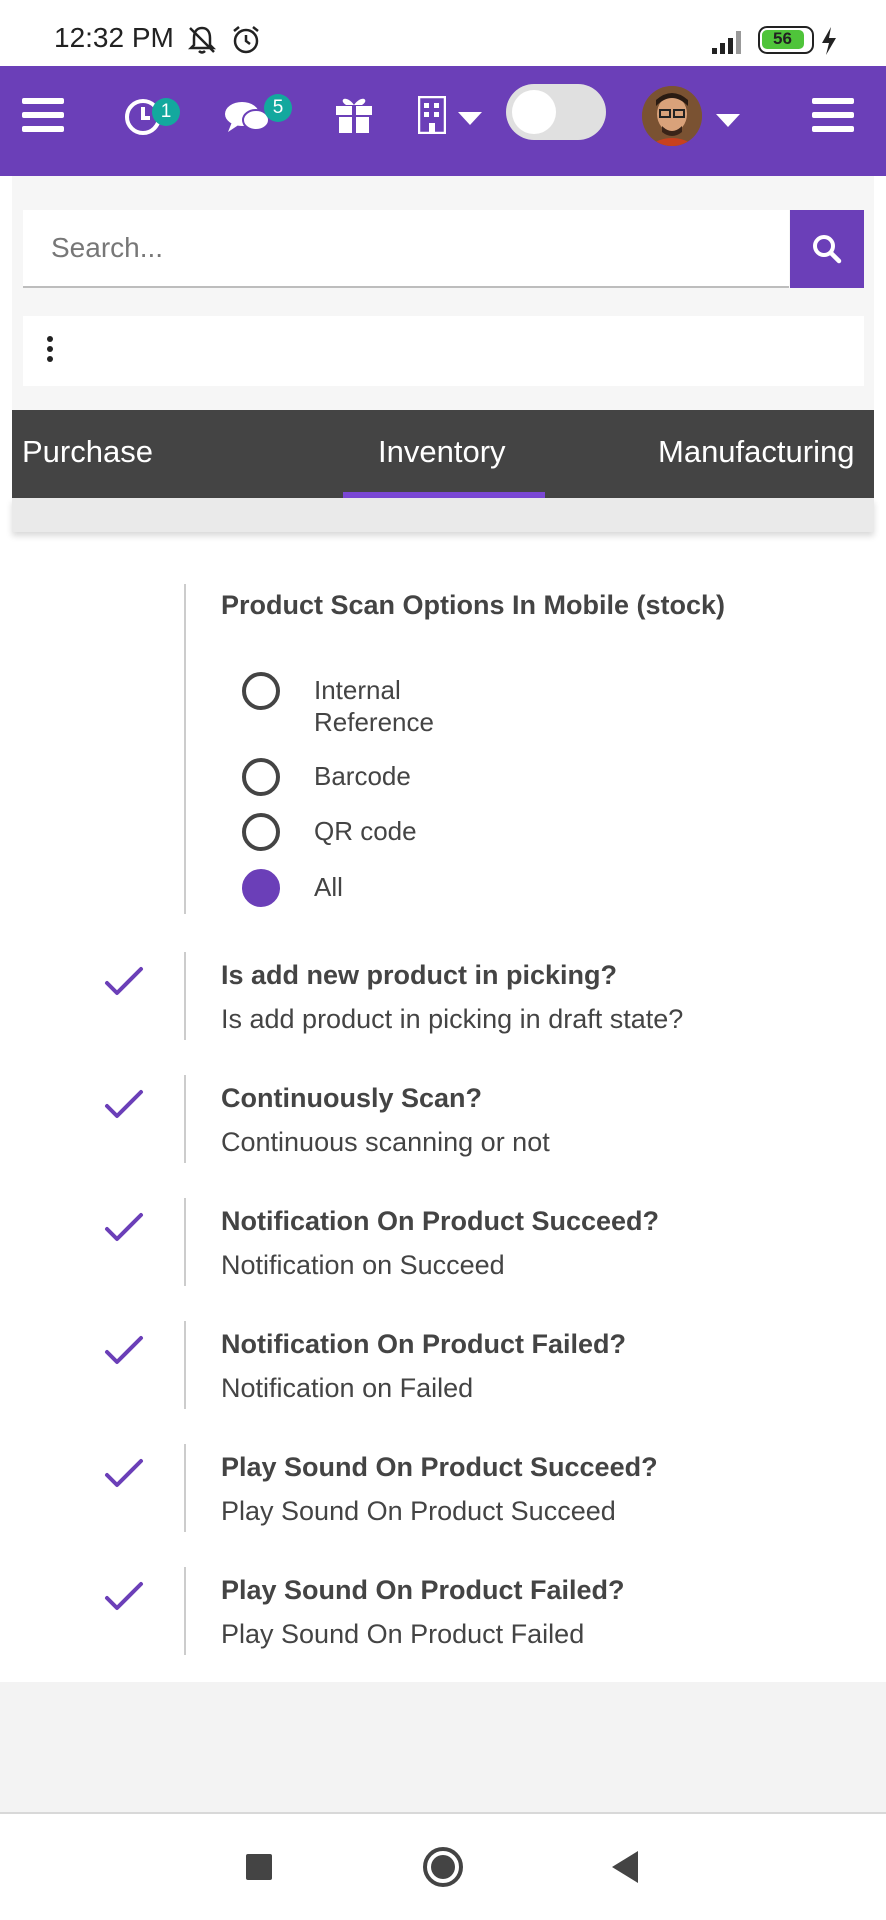 The height and width of the screenshot is (1920, 886). I want to click on status-bar: 12:32 PM 56, so click(443, 33).